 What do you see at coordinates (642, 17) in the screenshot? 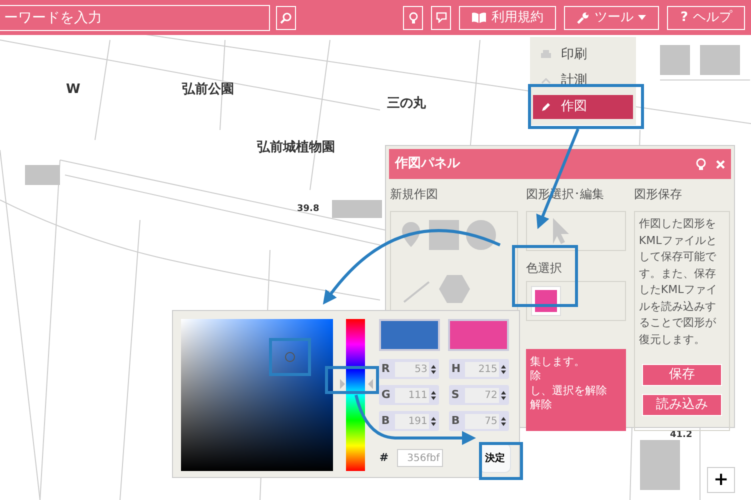
I see `caret-icon` at bounding box center [642, 17].